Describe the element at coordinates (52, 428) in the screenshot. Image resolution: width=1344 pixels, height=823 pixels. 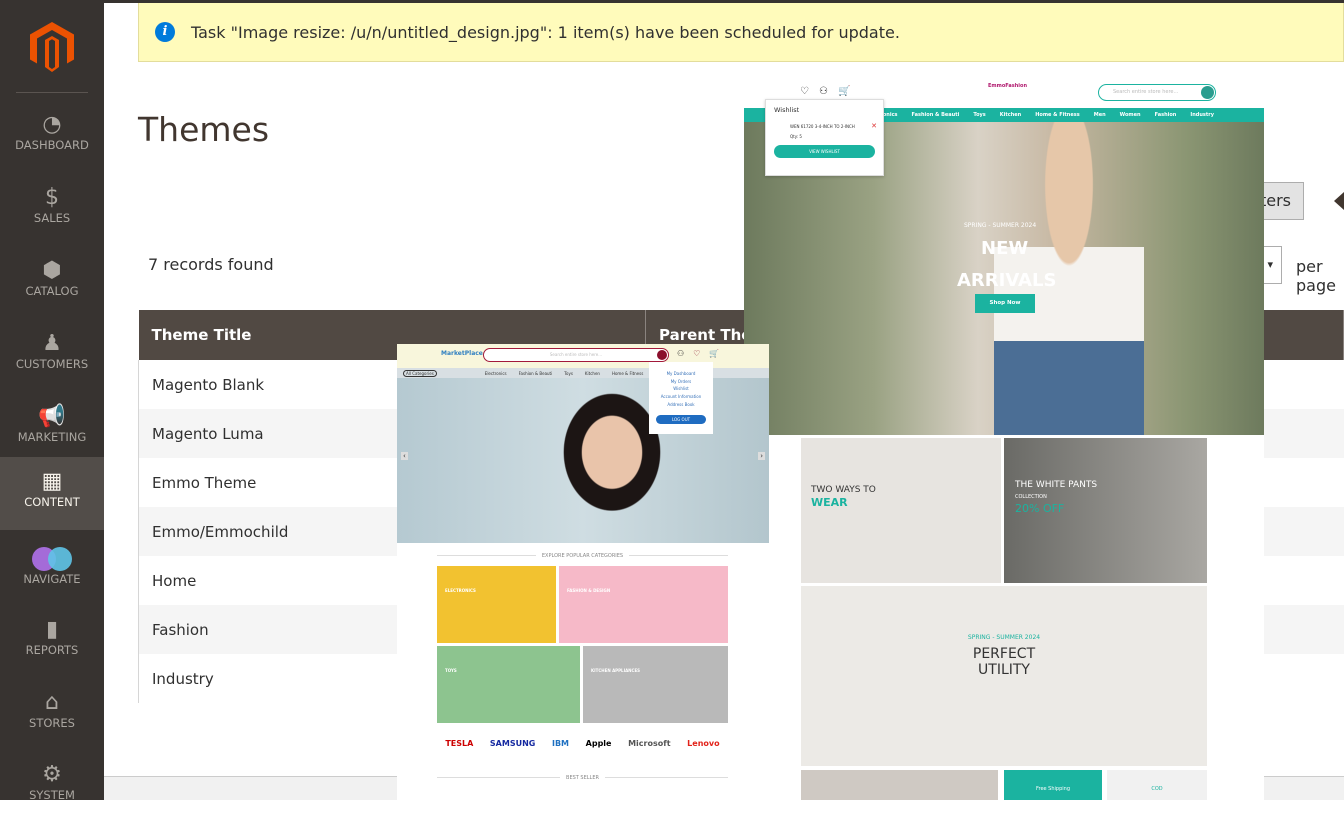
I see `sidebar-item-marketing: 📢 MARKETING` at that location.